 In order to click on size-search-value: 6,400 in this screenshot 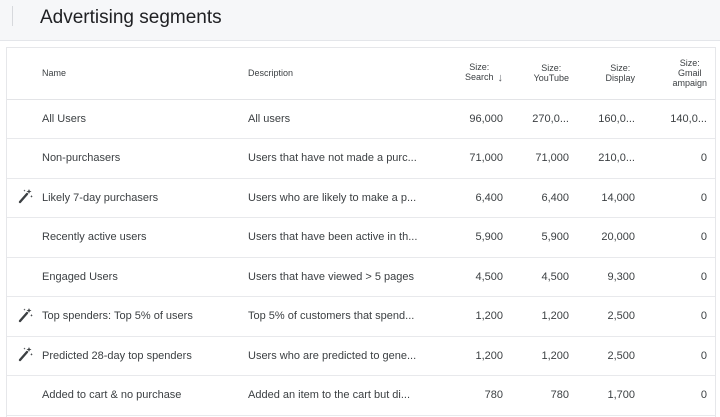, I will do `click(489, 197)`.